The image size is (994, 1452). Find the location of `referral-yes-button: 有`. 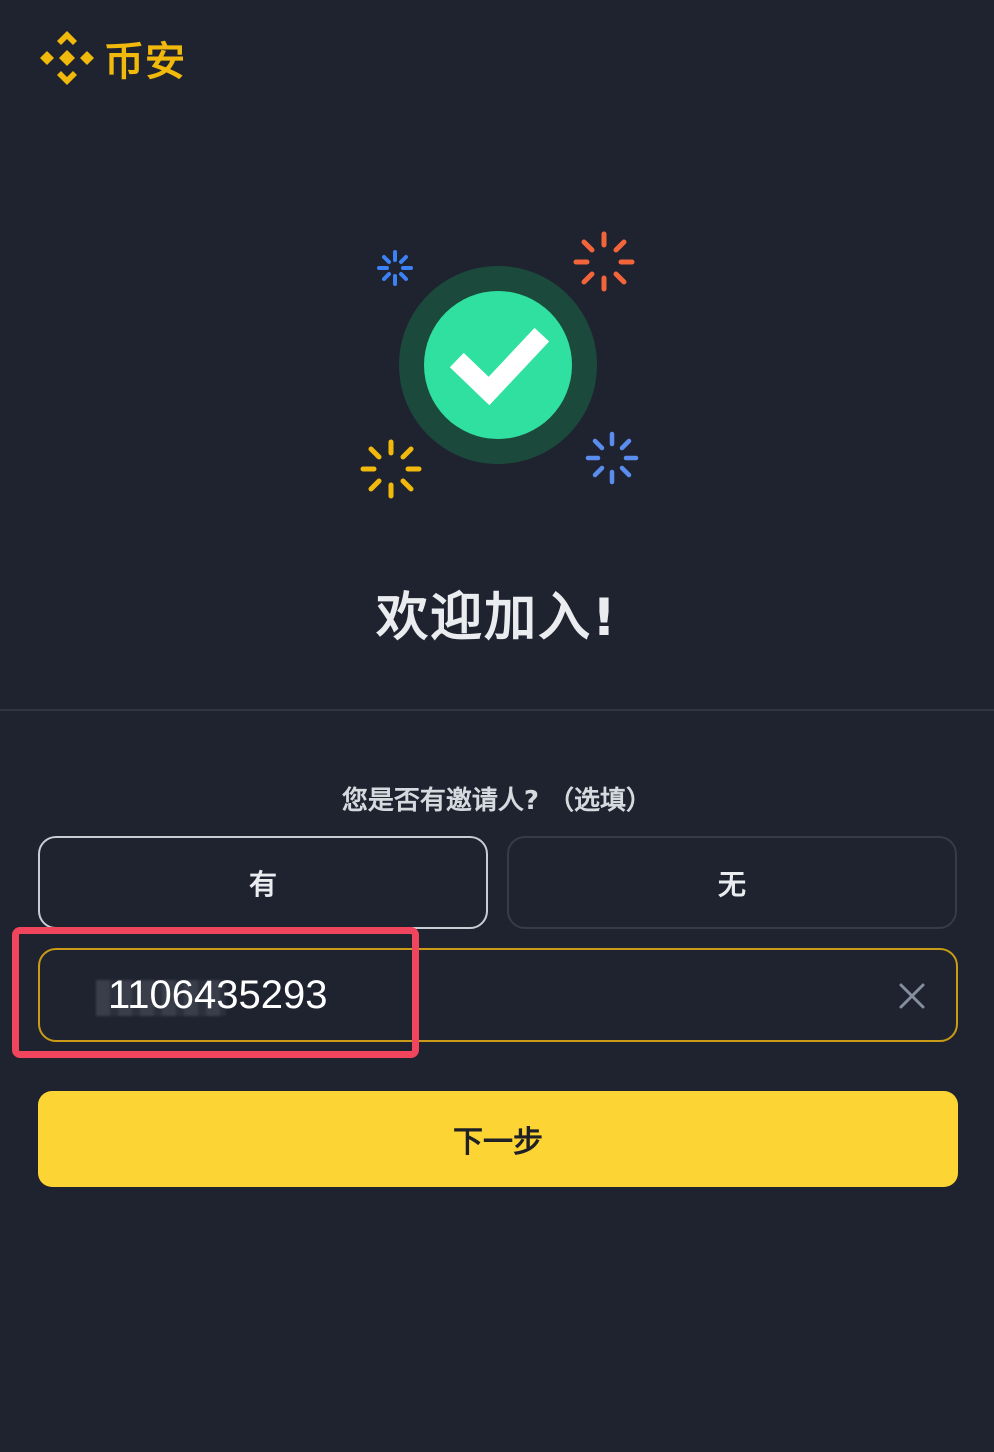

referral-yes-button: 有 is located at coordinates (263, 882).